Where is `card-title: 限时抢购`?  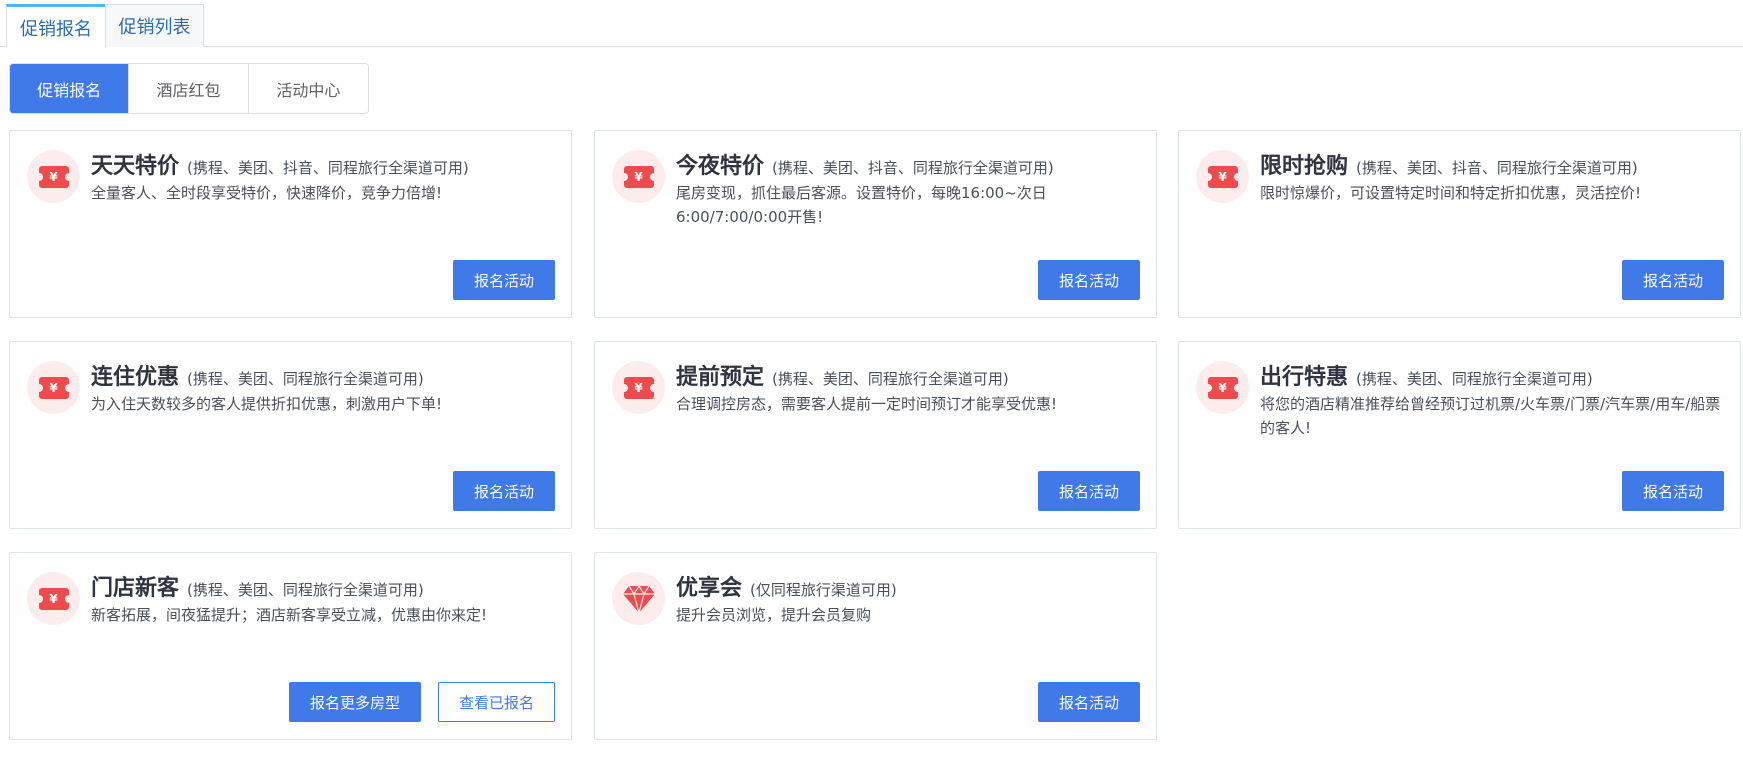
card-title: 限时抢购 is located at coordinates (1304, 166).